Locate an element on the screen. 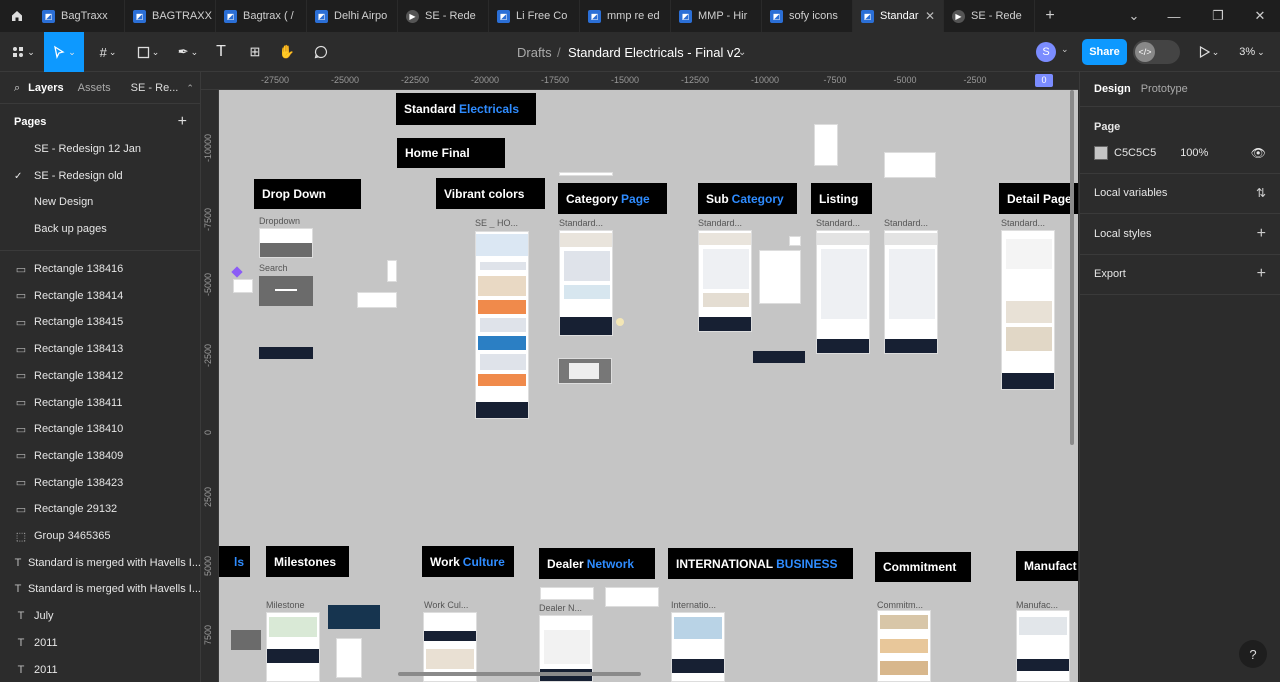 This screenshot has width=1280, height=682. local-styles-row: Local styles + is located at coordinates (1180, 234).